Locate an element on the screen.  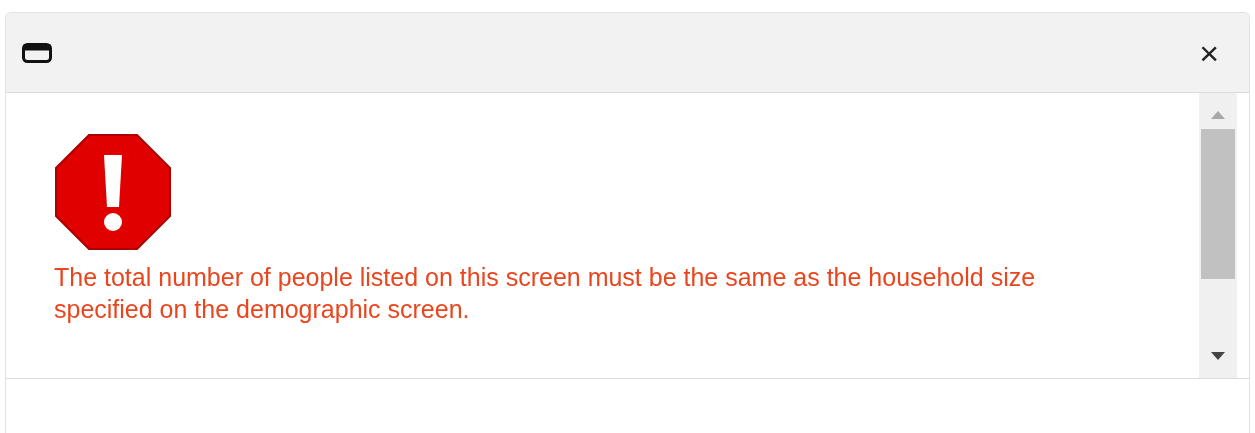
window-icon is located at coordinates (37, 52).